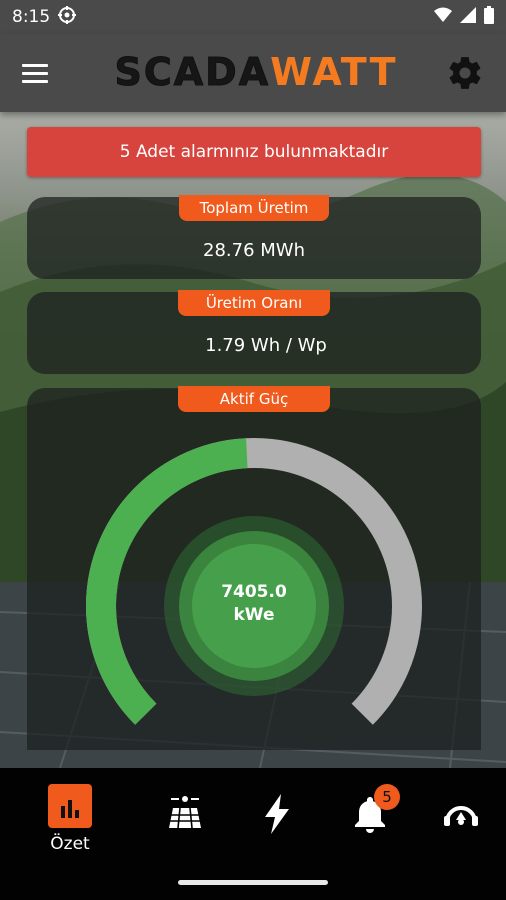 The image size is (506, 900). Describe the element at coordinates (443, 17) in the screenshot. I see `wifi-icon` at that location.